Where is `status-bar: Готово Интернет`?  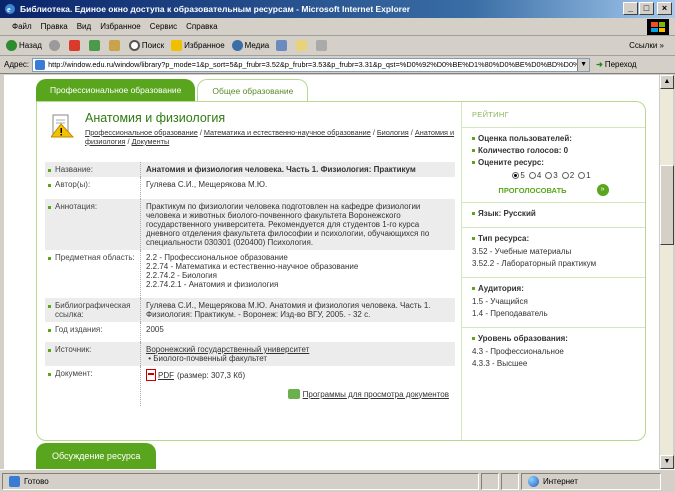 status-bar: Готово Интернет is located at coordinates (337, 480).